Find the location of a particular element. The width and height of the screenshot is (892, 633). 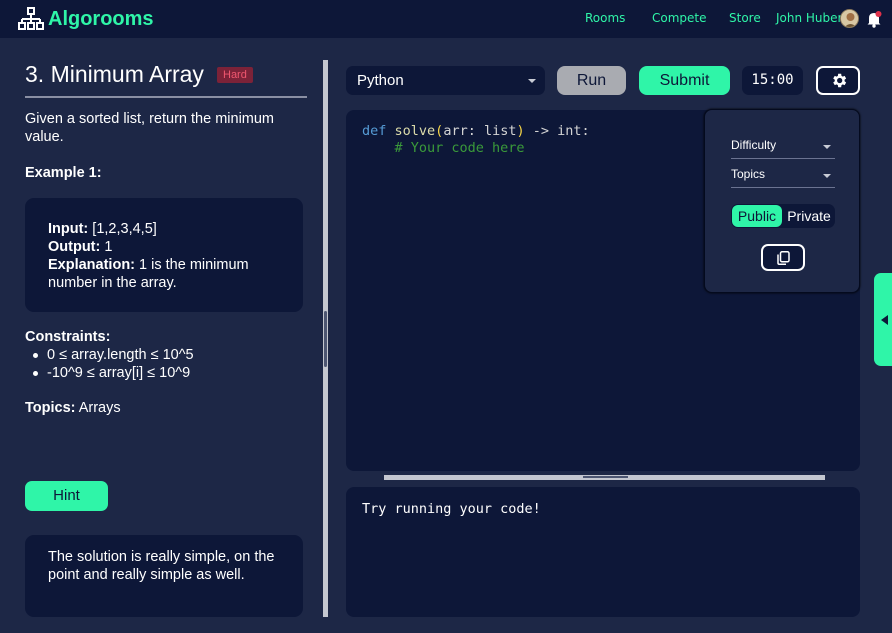

nav-link-compete: Compete is located at coordinates (679, 18).